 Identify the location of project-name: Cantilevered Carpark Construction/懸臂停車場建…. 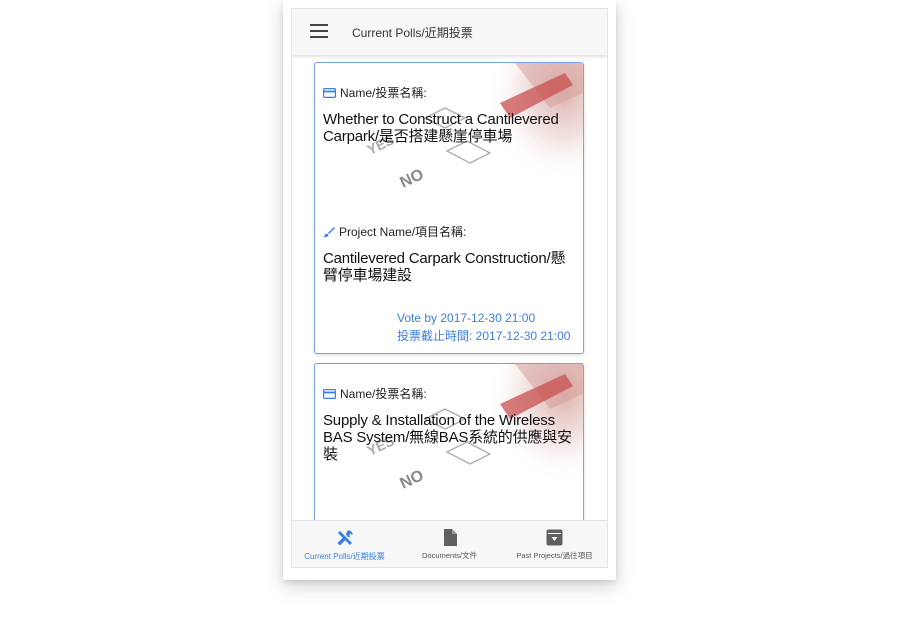
(444, 267).